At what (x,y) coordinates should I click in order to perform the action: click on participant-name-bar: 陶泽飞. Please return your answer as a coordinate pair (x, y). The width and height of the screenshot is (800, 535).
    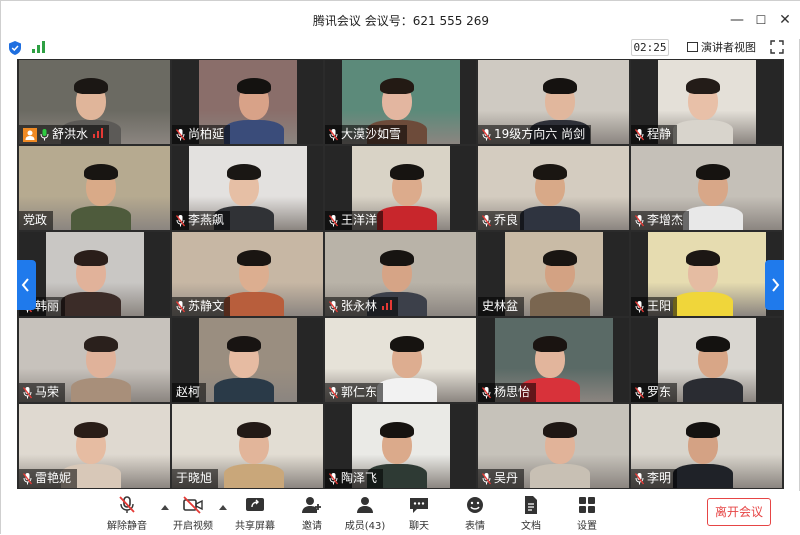
    Looking at the image, I should click on (354, 478).